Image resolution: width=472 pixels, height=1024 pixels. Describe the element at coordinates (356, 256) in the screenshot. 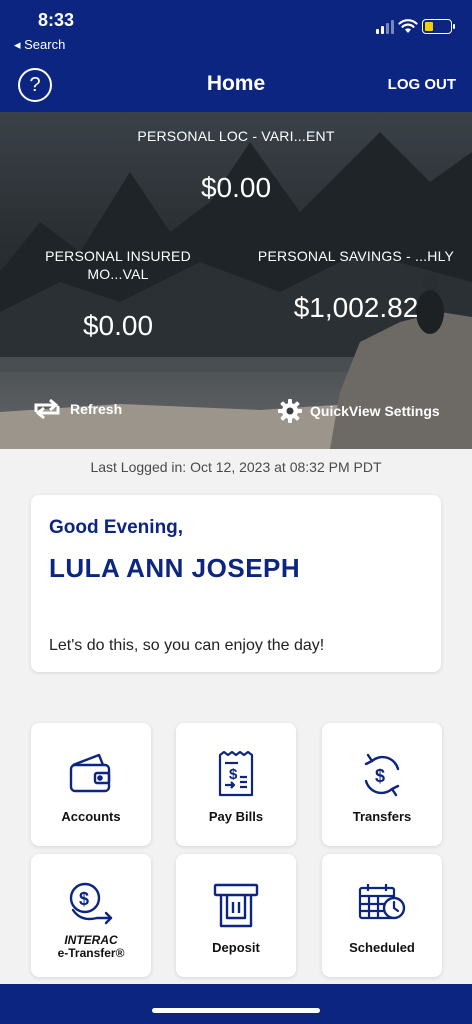

I see `account-name: PERSONAL SAVINGS - ...HLY` at that location.